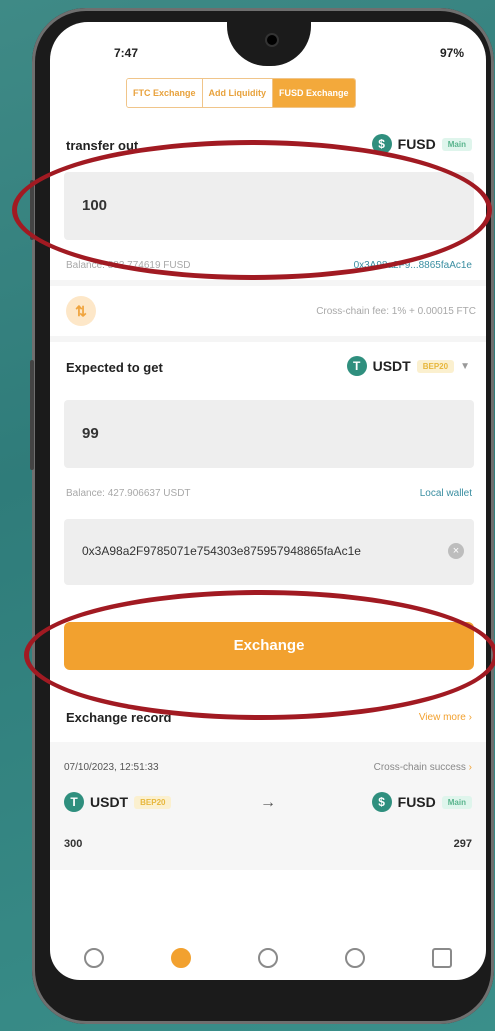 The image size is (495, 1031). I want to click on transfer-out-token: FUSD, so click(416, 144).